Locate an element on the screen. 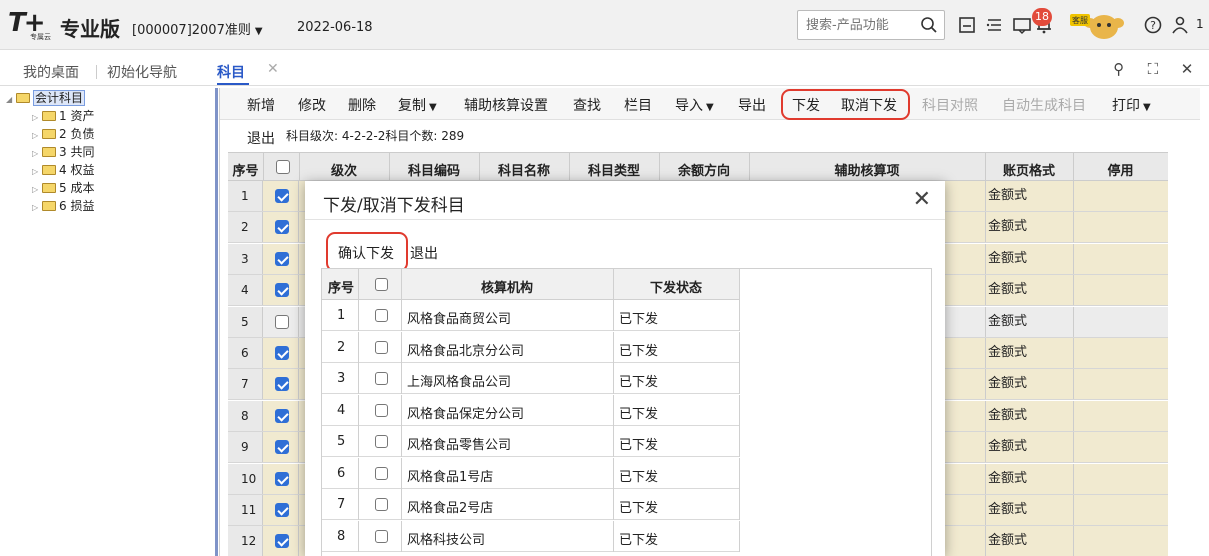  search-icon: ⚲ is located at coordinates (1119, 70).